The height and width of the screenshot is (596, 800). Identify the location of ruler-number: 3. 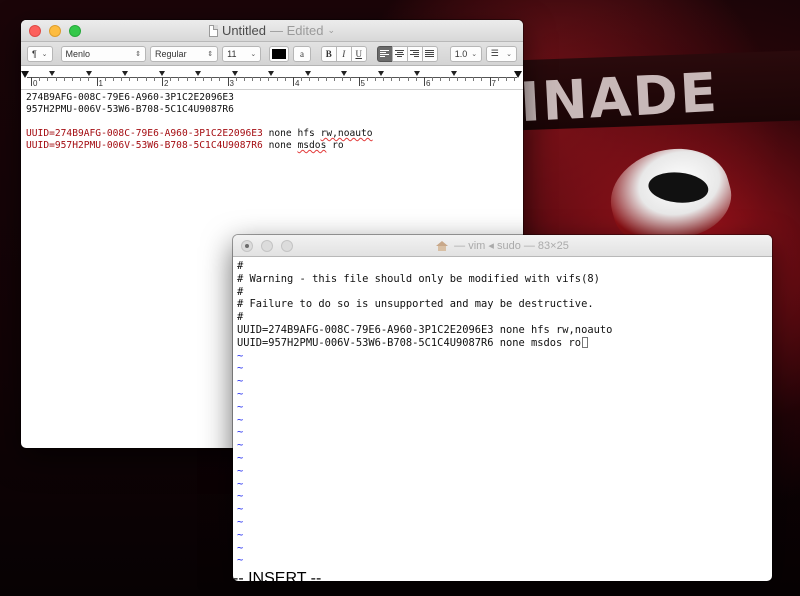
(231, 83).